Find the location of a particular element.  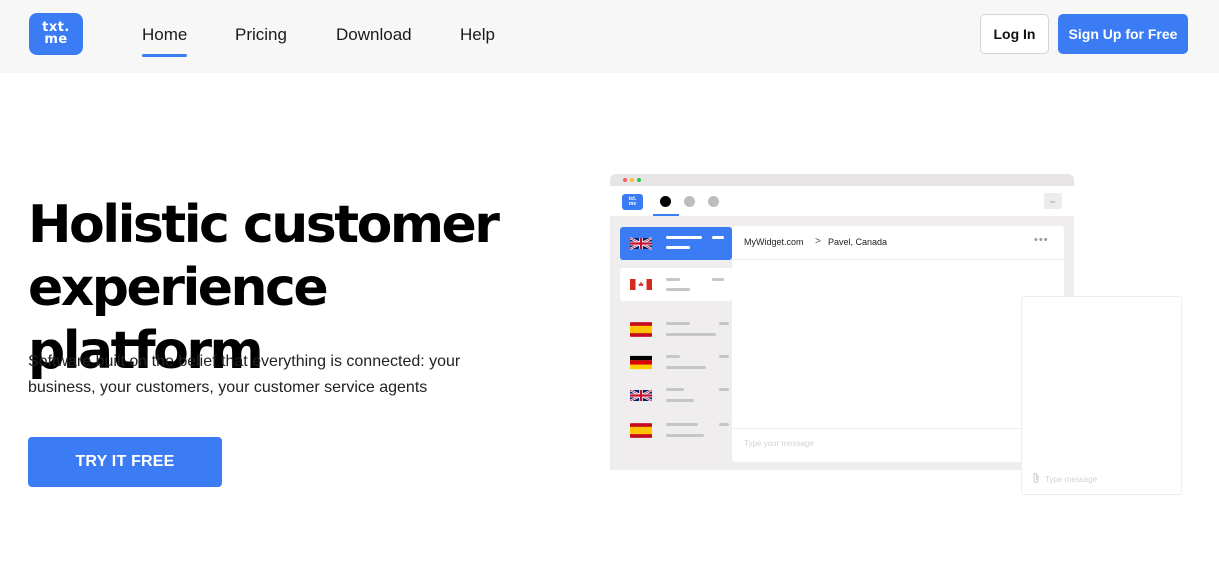

nav-pricing: Pricing is located at coordinates (261, 41).